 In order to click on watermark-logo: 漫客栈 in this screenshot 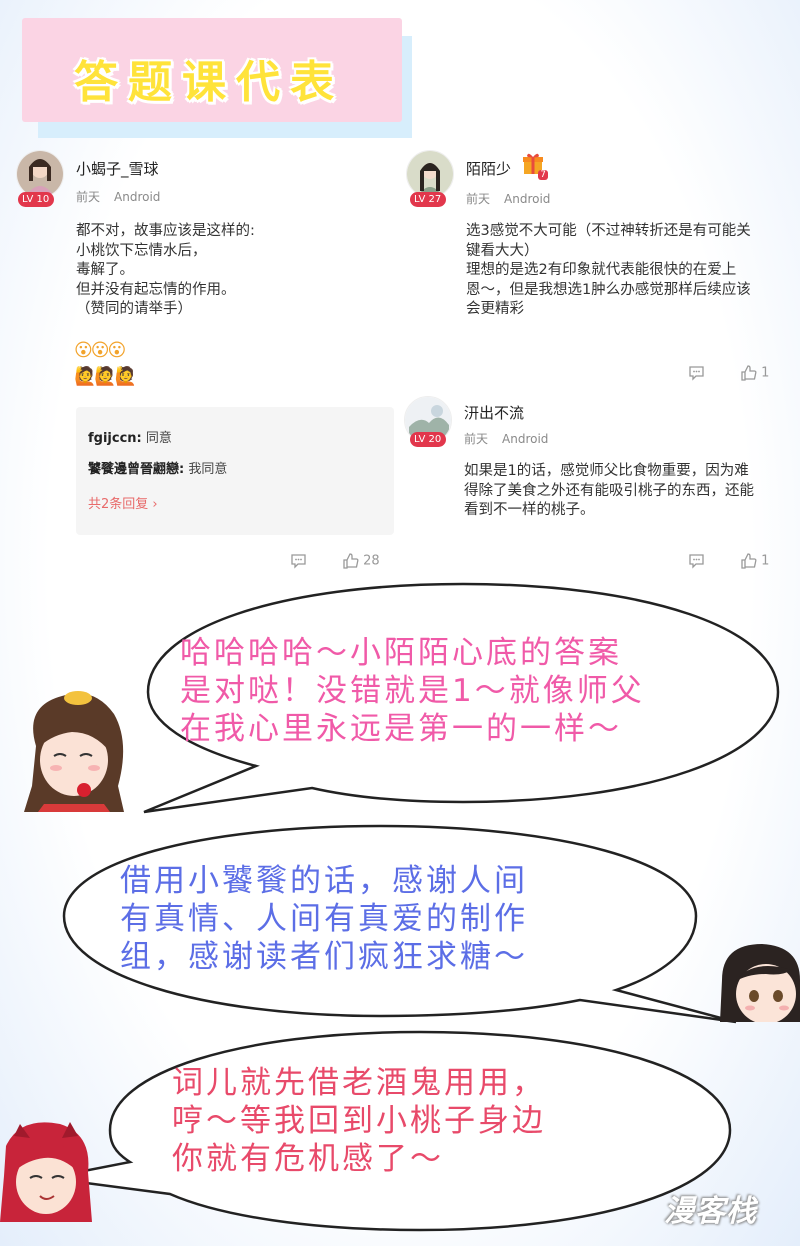, I will do `click(710, 1211)`.